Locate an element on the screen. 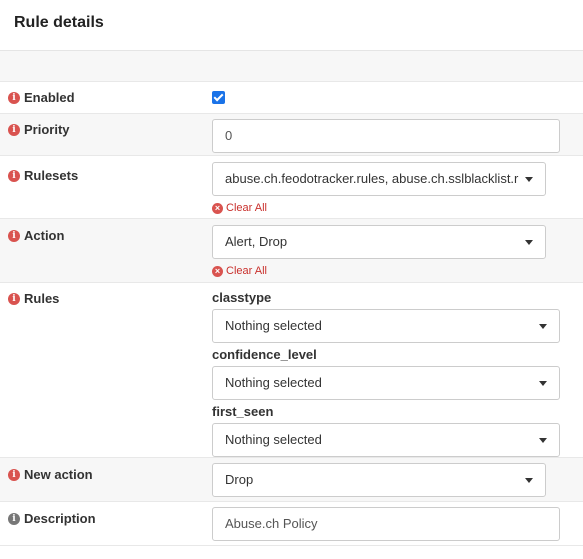 This screenshot has height=559, width=583. new-action-label-group: i New action is located at coordinates (50, 474).